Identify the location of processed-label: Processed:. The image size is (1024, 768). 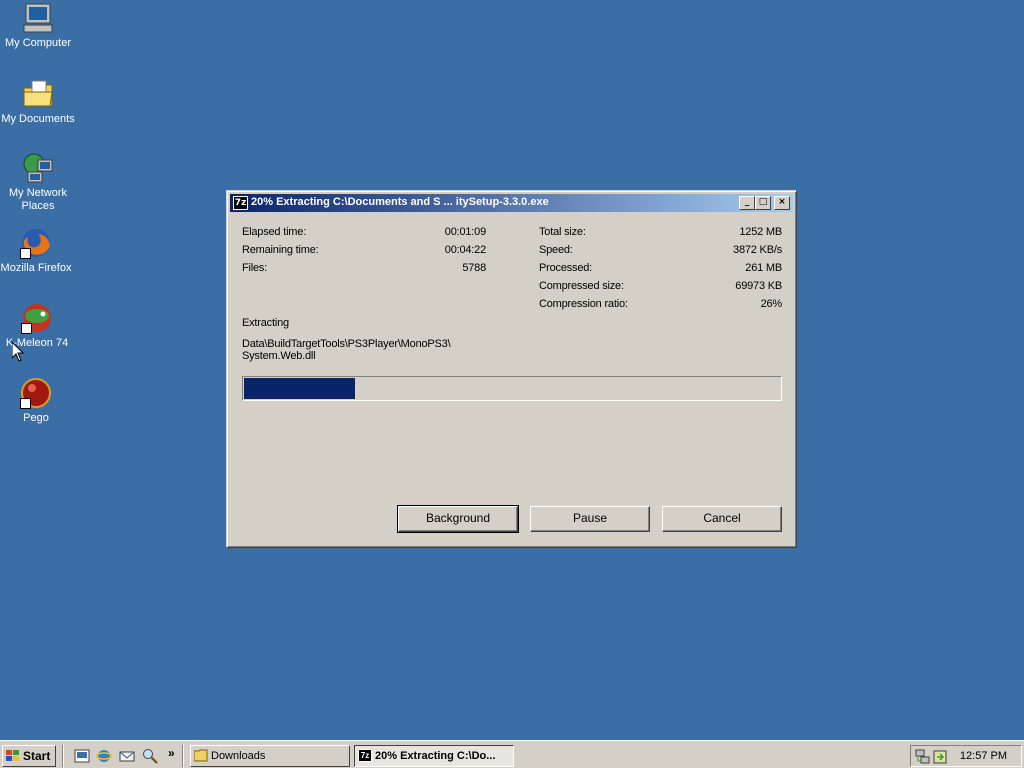
(566, 268).